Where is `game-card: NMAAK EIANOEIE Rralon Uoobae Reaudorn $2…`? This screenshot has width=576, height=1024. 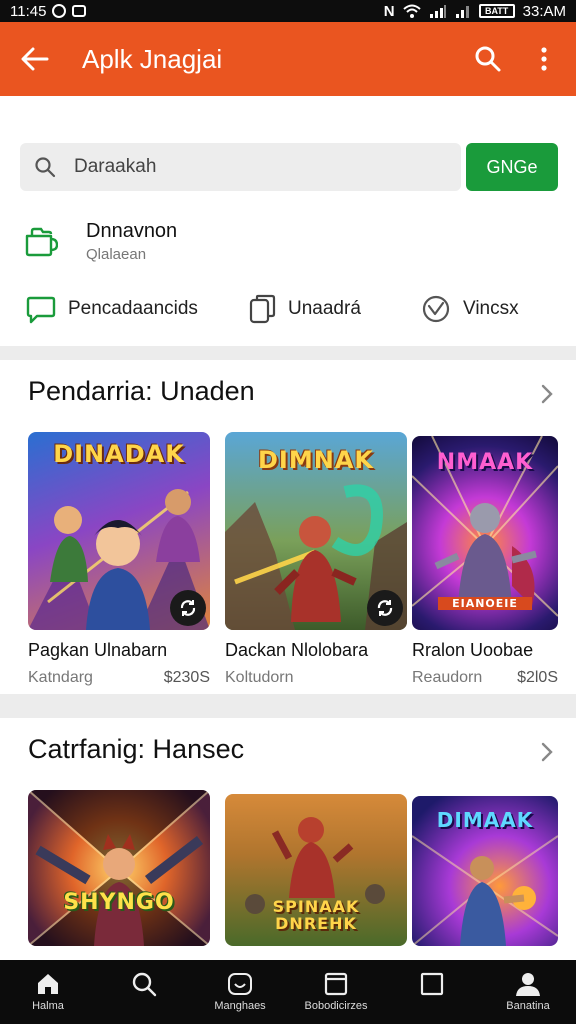
game-card: NMAAK EIANOEIE Rralon Uoobae Reaudorn $2… is located at coordinates (485, 561).